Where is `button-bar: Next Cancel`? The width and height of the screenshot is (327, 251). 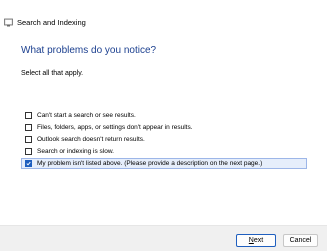 button-bar: Next Cancel is located at coordinates (163, 238).